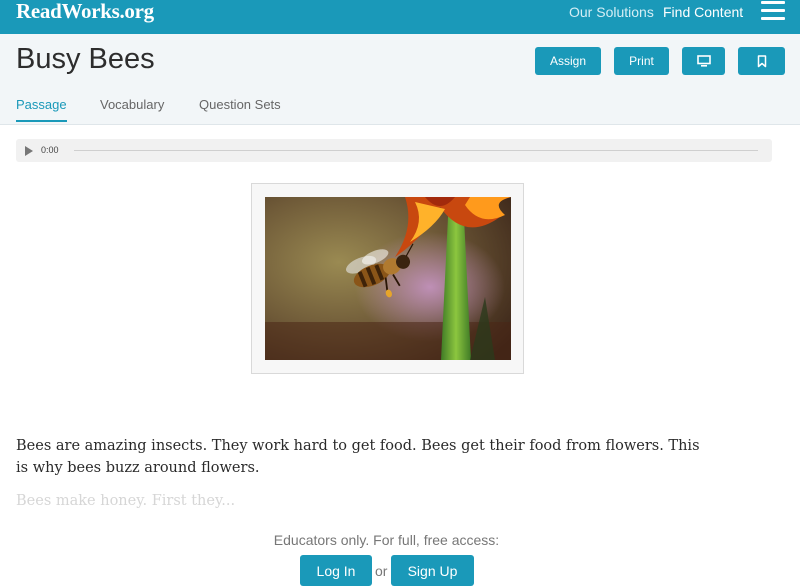 This screenshot has width=800, height=588. I want to click on access-message: Educators only. For full, free access:, so click(386, 540).